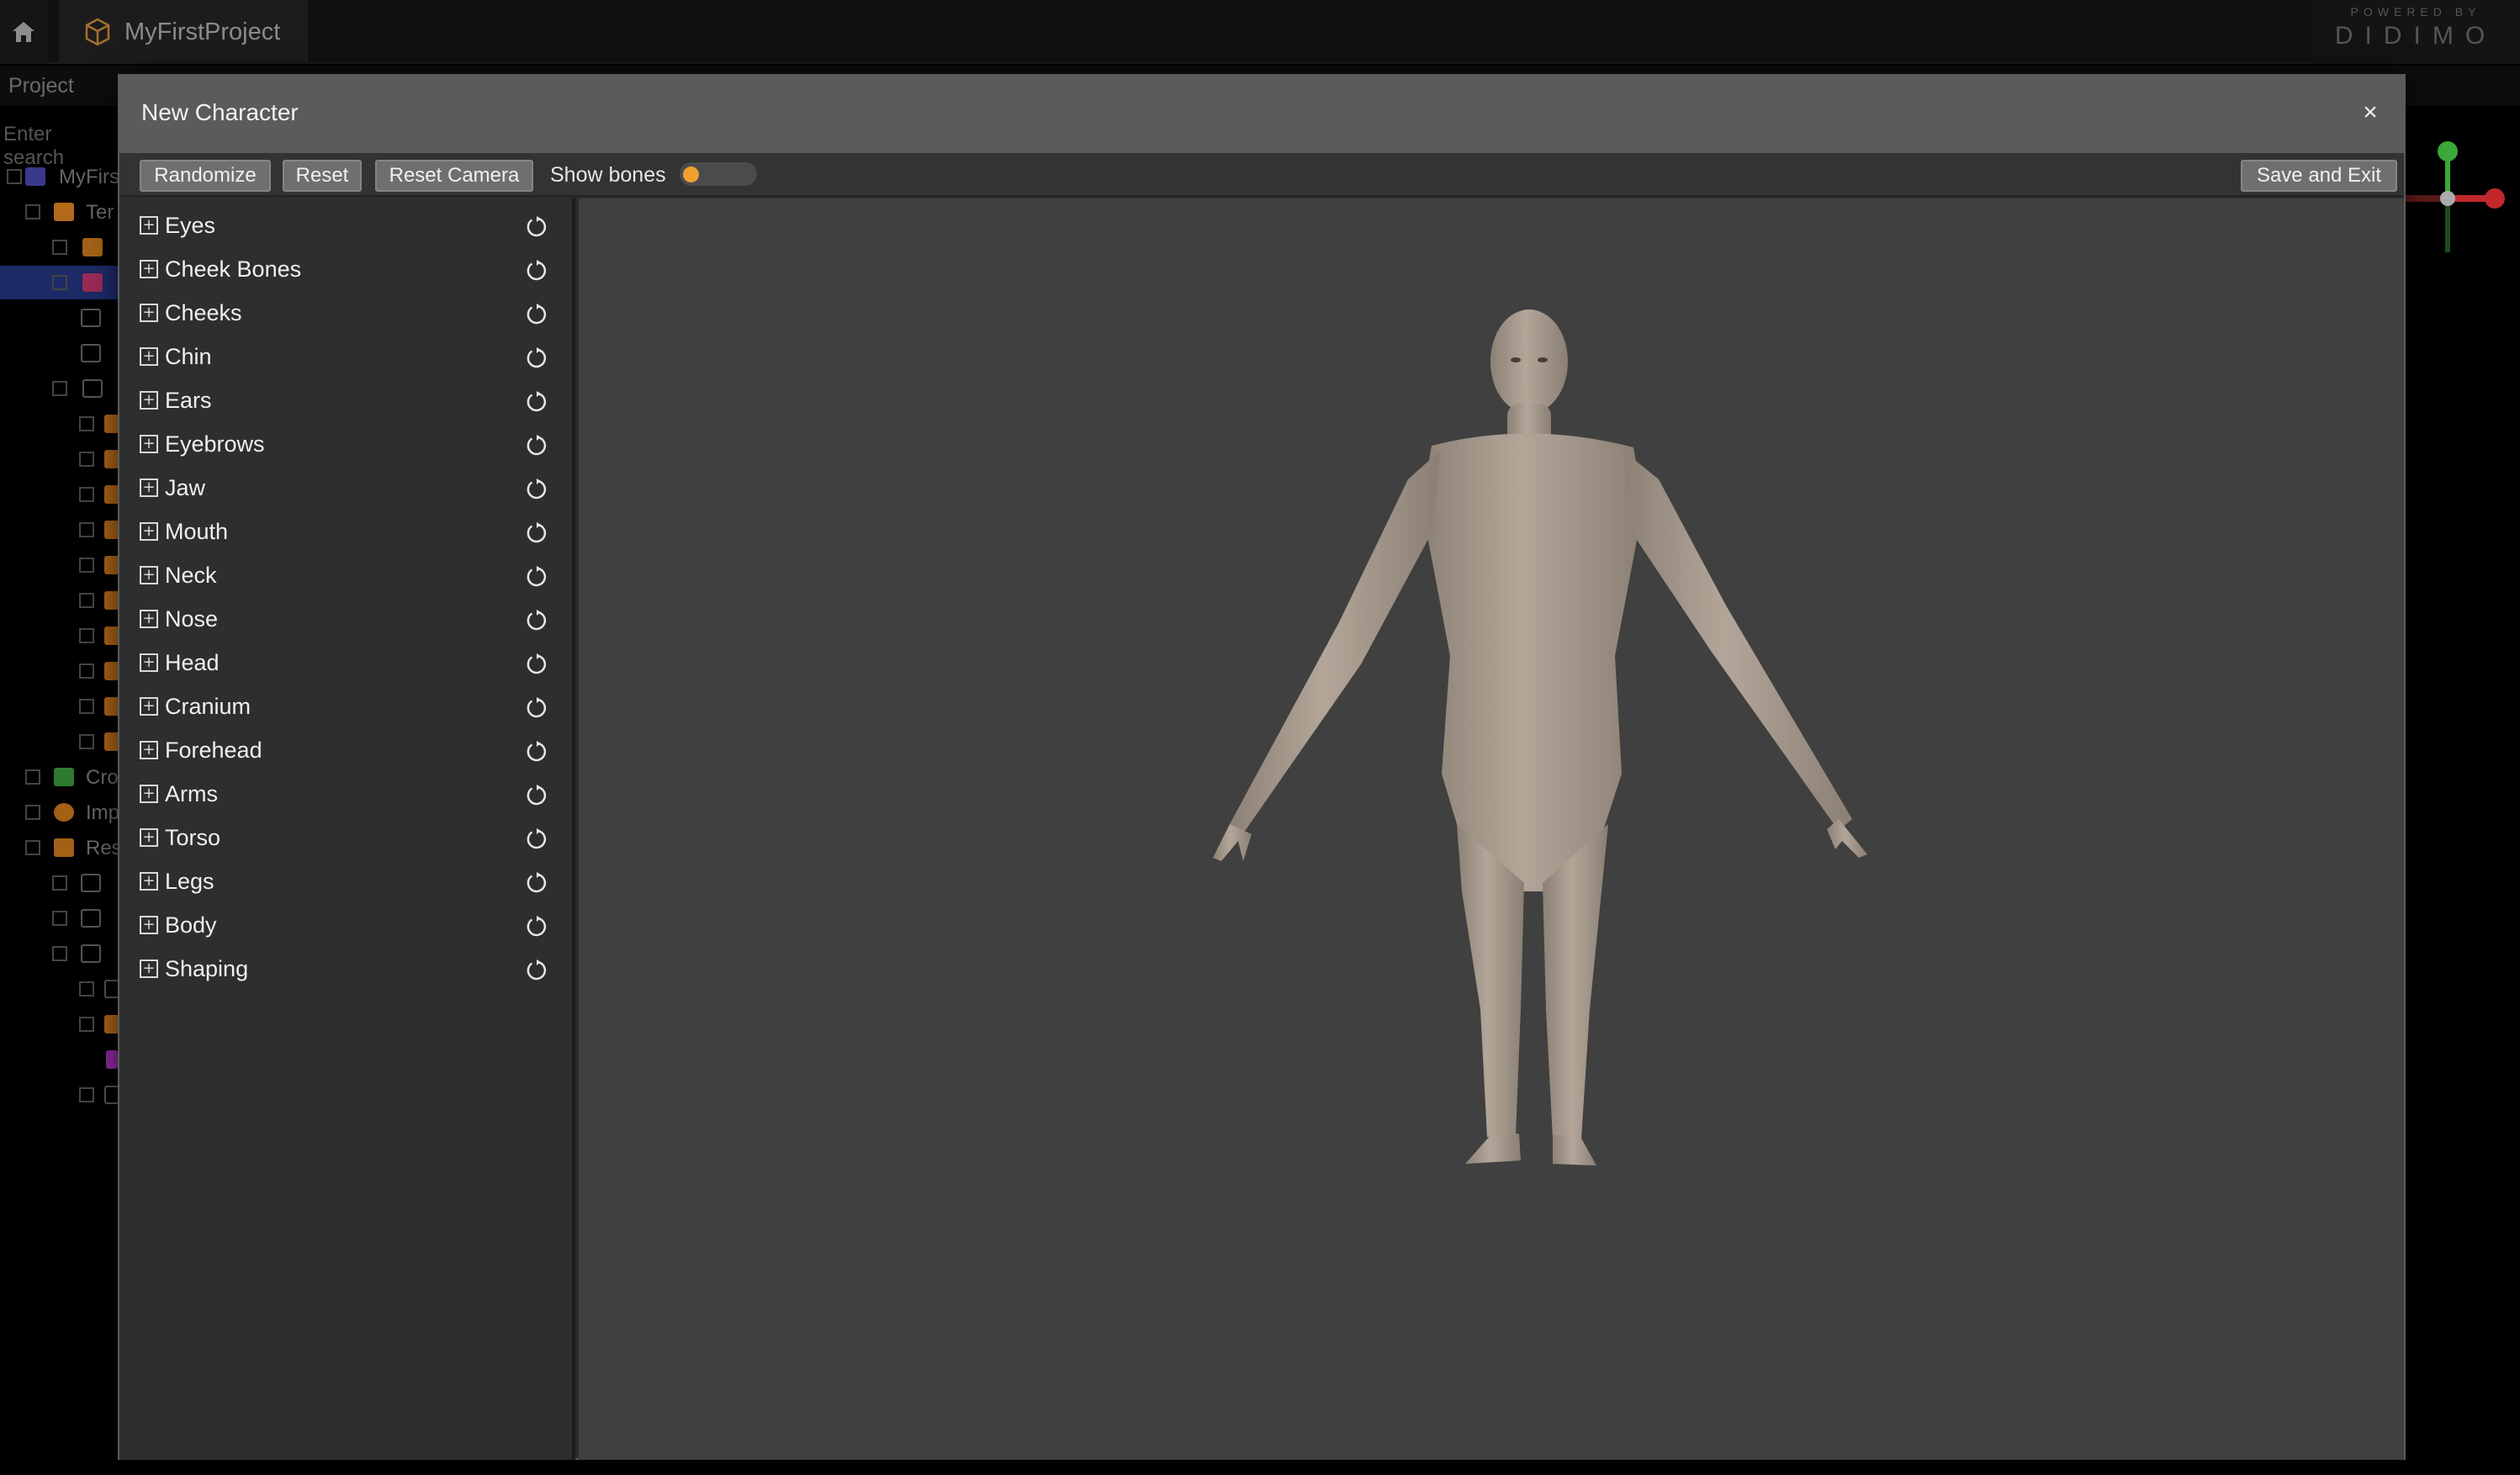 Image resolution: width=2520 pixels, height=1475 pixels. What do you see at coordinates (23, 32) in the screenshot?
I see `home-button` at bounding box center [23, 32].